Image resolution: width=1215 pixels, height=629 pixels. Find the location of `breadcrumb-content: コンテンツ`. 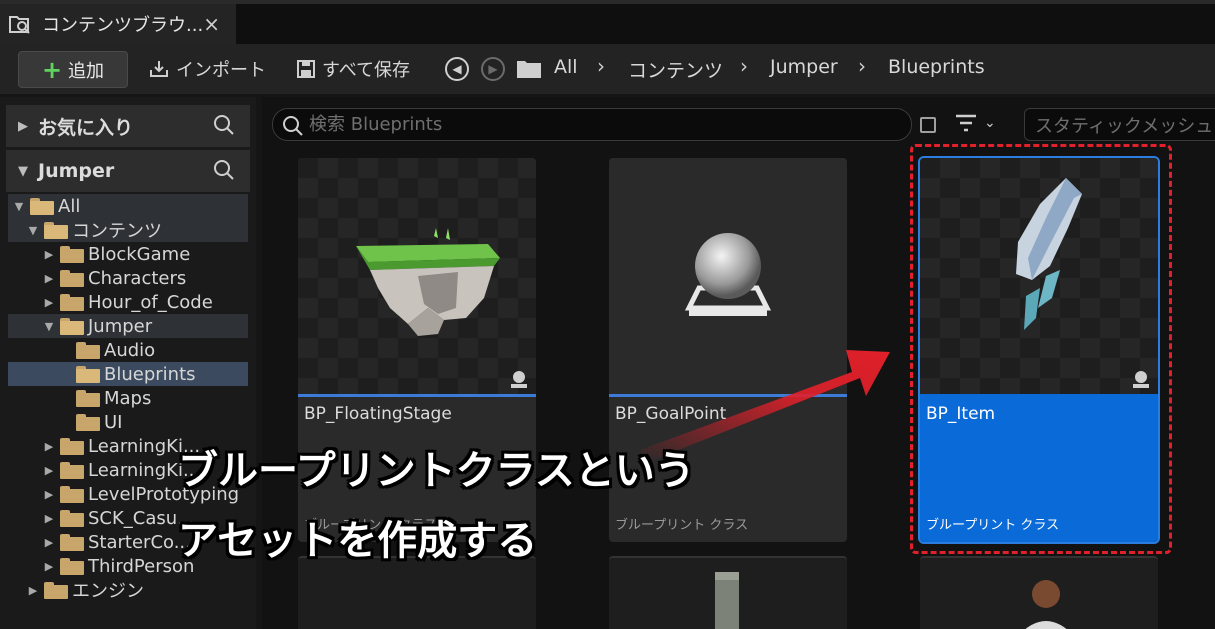

breadcrumb-content: コンテンツ is located at coordinates (675, 69).